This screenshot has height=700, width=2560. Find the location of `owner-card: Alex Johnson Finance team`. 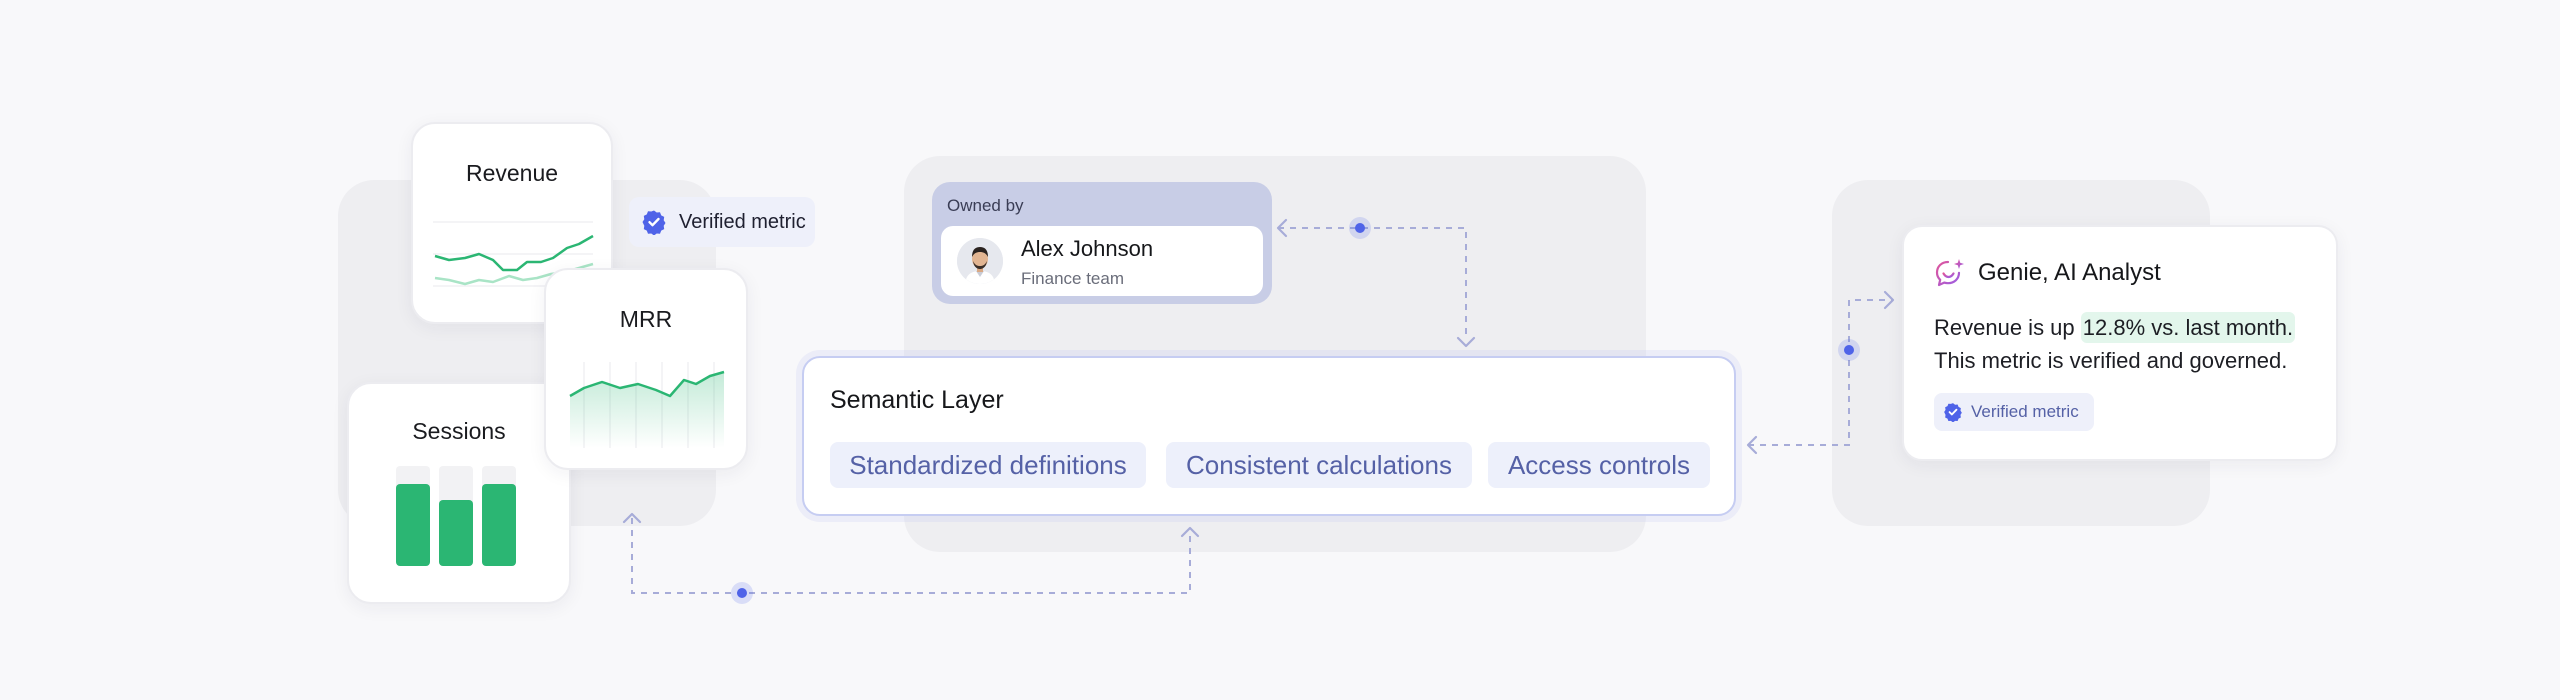

owner-card: Alex Johnson Finance team is located at coordinates (1102, 261).